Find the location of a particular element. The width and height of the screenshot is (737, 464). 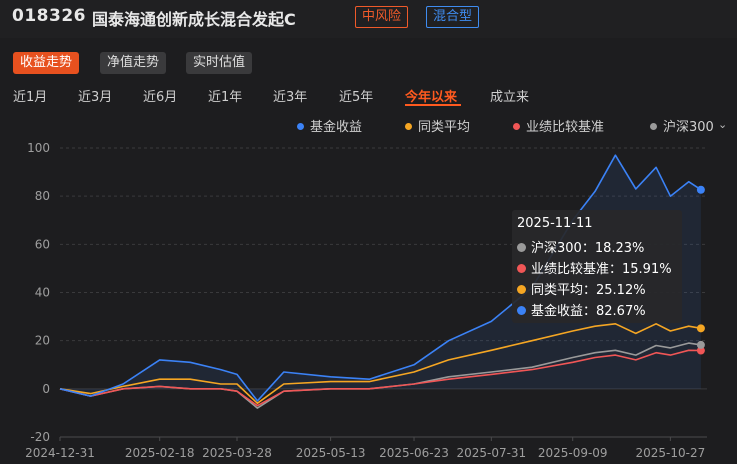

series-point-fund-return is located at coordinates (700, 189).